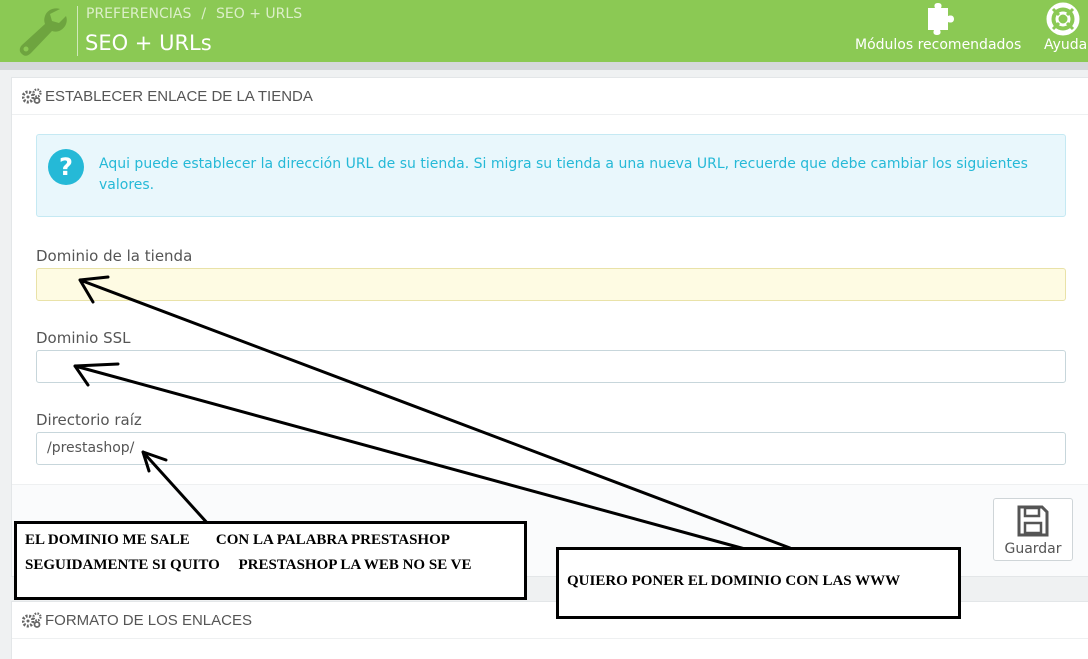 The height and width of the screenshot is (659, 1088). Describe the element at coordinates (179, 96) in the screenshot. I see `panel-title: ESTABLECER ENLACE DE LA TIENDA` at that location.